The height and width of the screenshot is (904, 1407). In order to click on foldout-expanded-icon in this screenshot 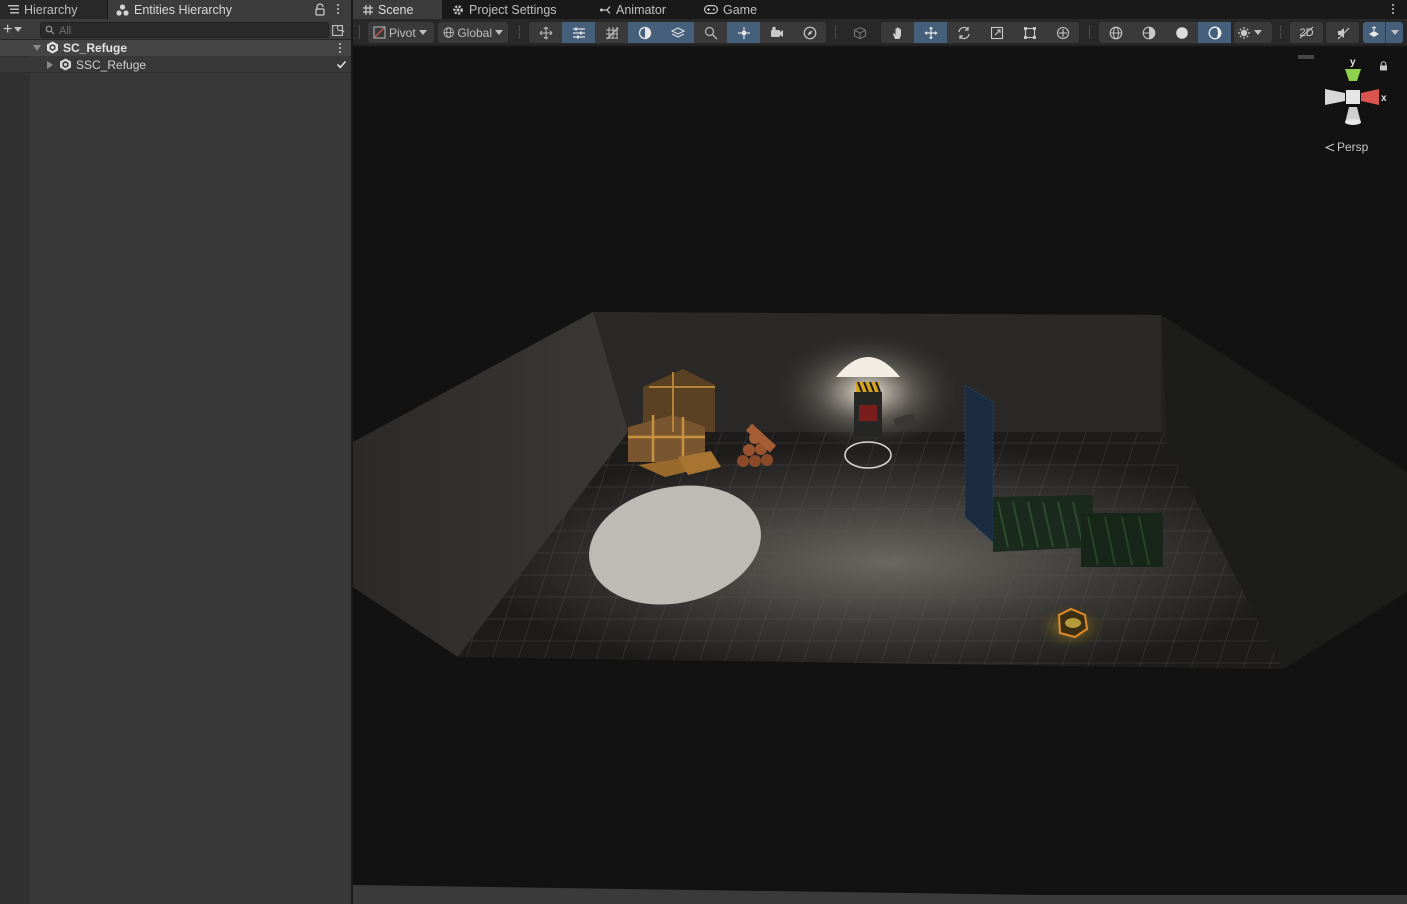, I will do `click(37, 48)`.